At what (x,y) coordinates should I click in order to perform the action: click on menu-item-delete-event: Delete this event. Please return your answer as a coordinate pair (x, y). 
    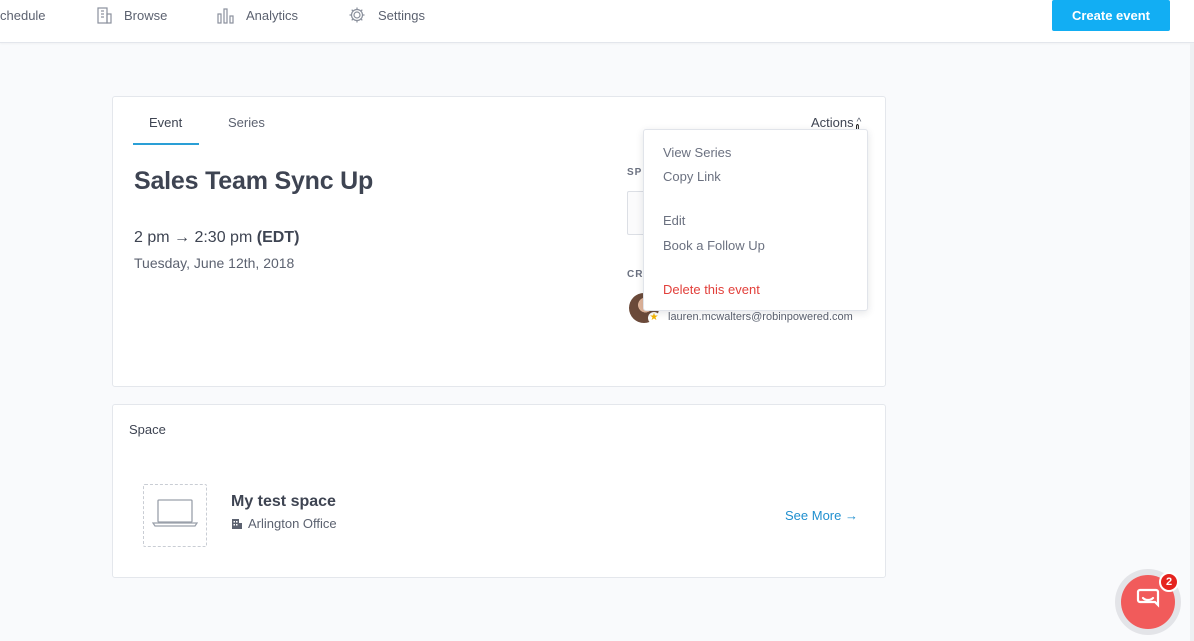
    Looking at the image, I should click on (711, 289).